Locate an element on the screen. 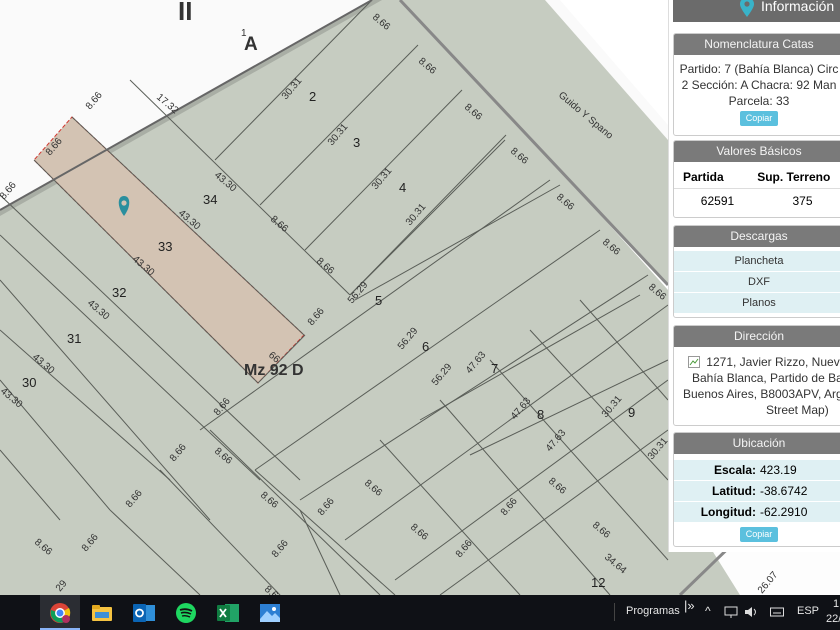 This screenshot has height=630, width=840. windows-taskbar: Programas |» ^ ESP 1 22/ is located at coordinates (420, 612).